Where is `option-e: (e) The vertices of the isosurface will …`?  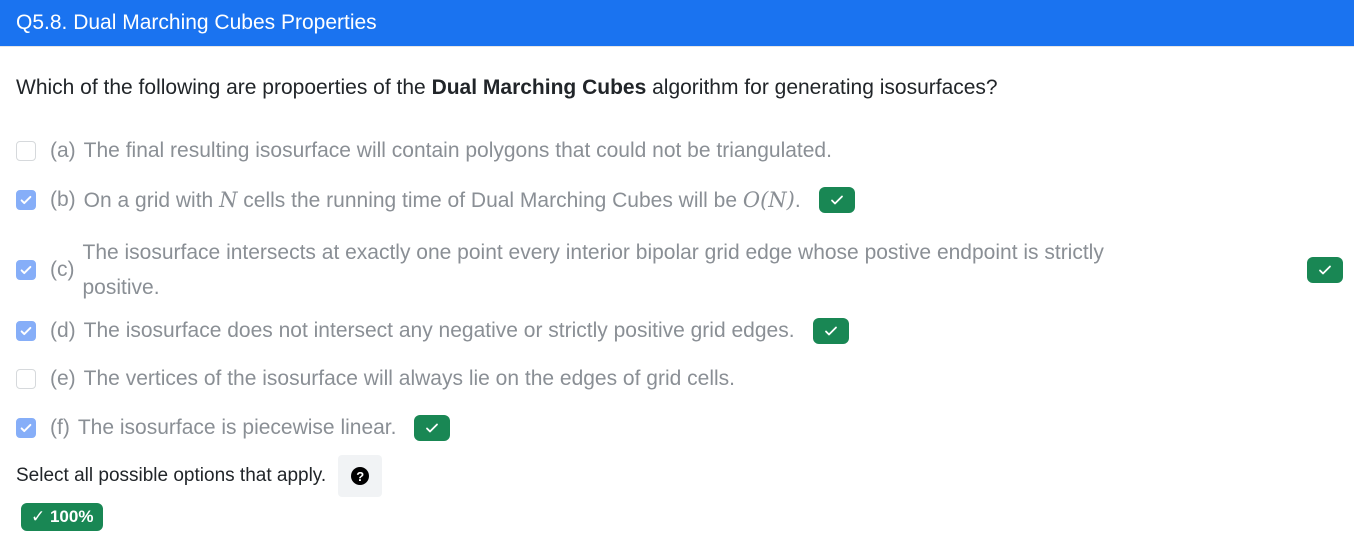
option-e: (e) The vertices of the isosurface will … is located at coordinates (375, 379).